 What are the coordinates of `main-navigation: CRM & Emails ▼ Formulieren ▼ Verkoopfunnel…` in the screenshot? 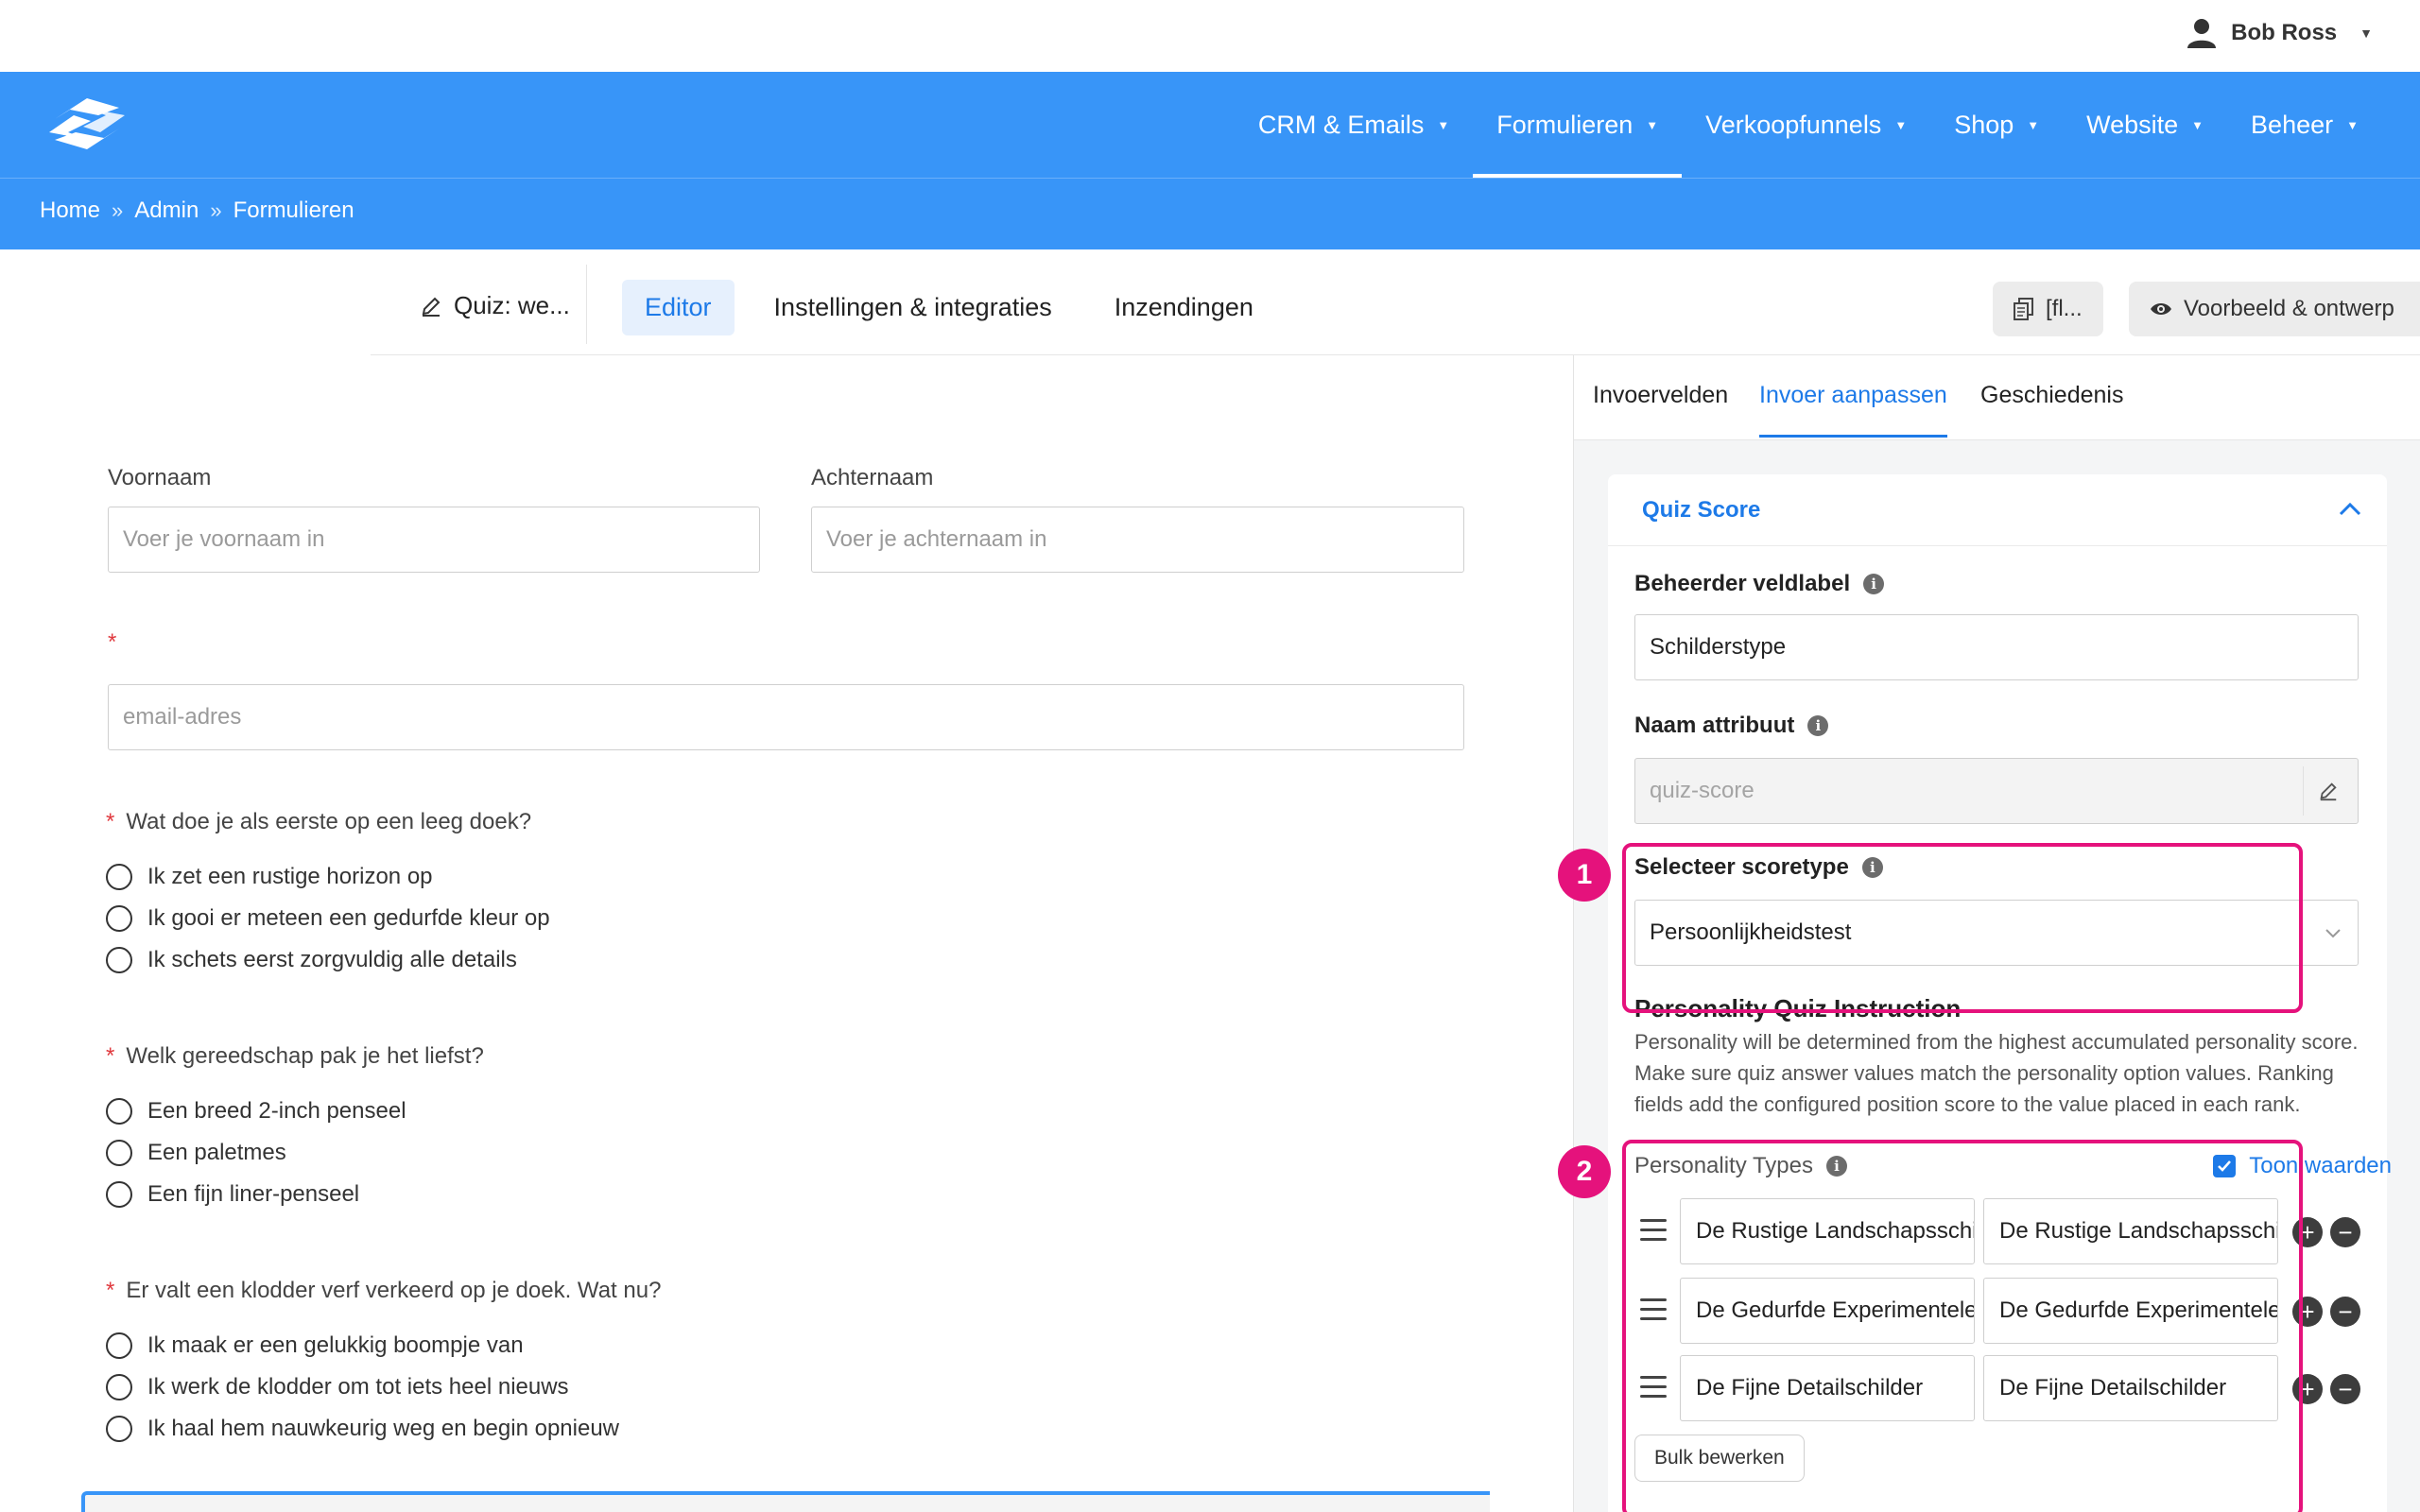 It's located at (1210, 125).